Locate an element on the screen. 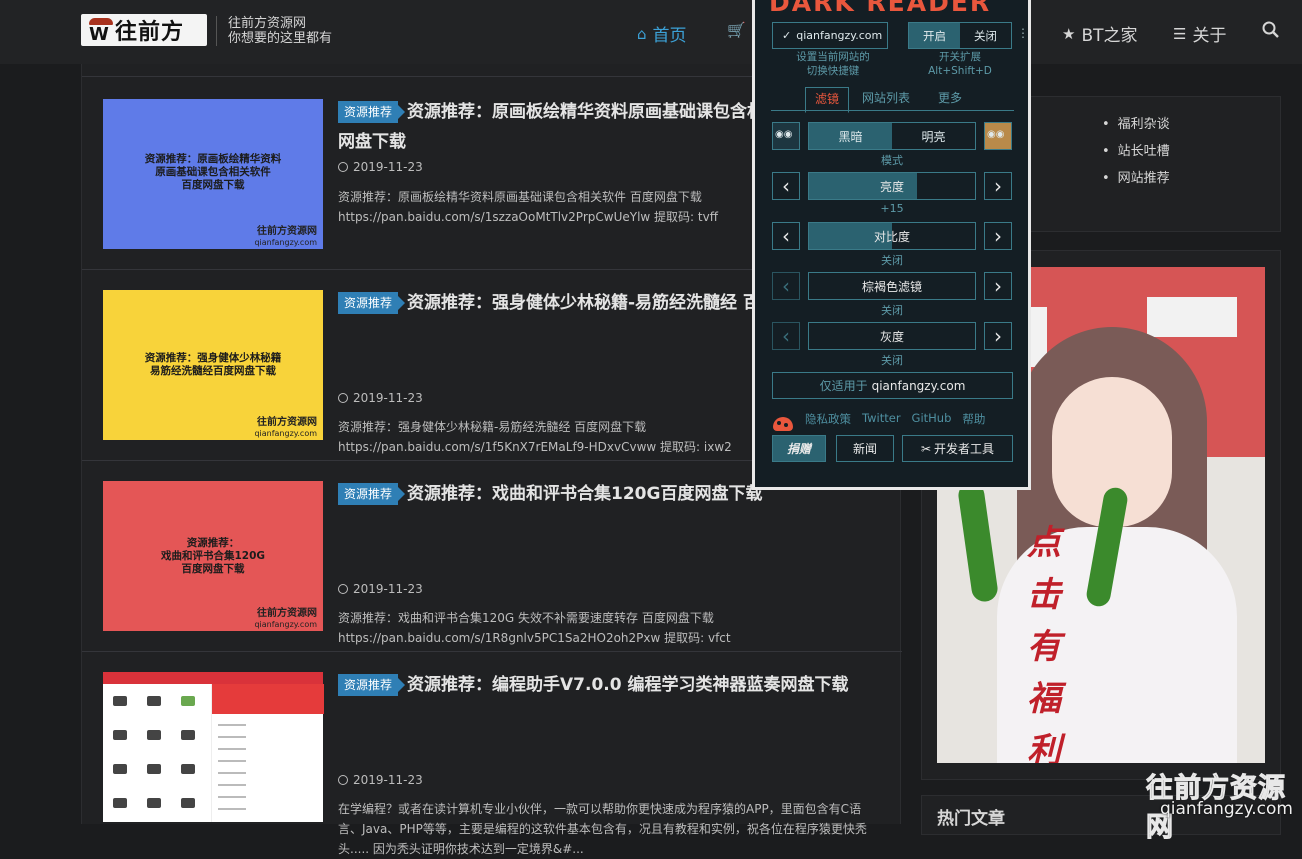 This screenshot has width=1302, height=859. news-button: 新闻 is located at coordinates (865, 448).